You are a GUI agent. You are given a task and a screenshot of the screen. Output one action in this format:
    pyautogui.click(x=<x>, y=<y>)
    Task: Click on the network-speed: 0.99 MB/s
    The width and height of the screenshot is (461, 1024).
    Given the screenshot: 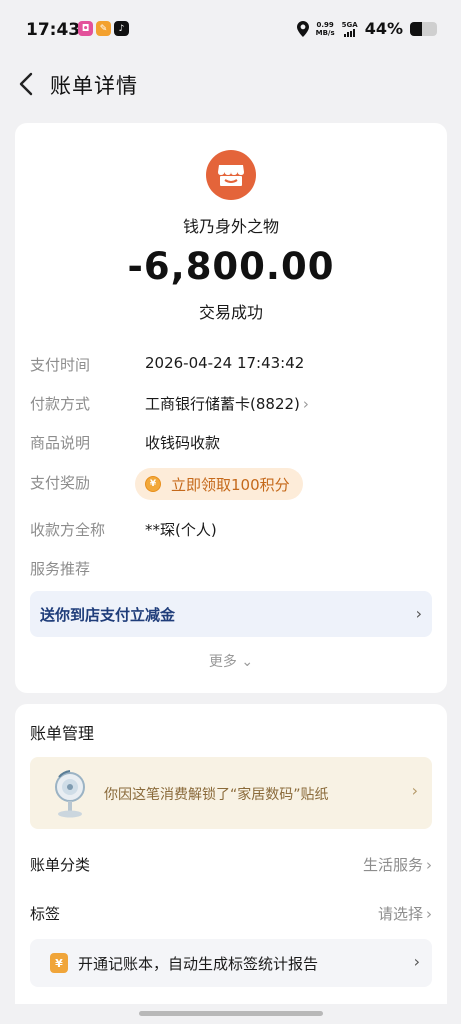 What is the action you would take?
    pyautogui.click(x=325, y=29)
    